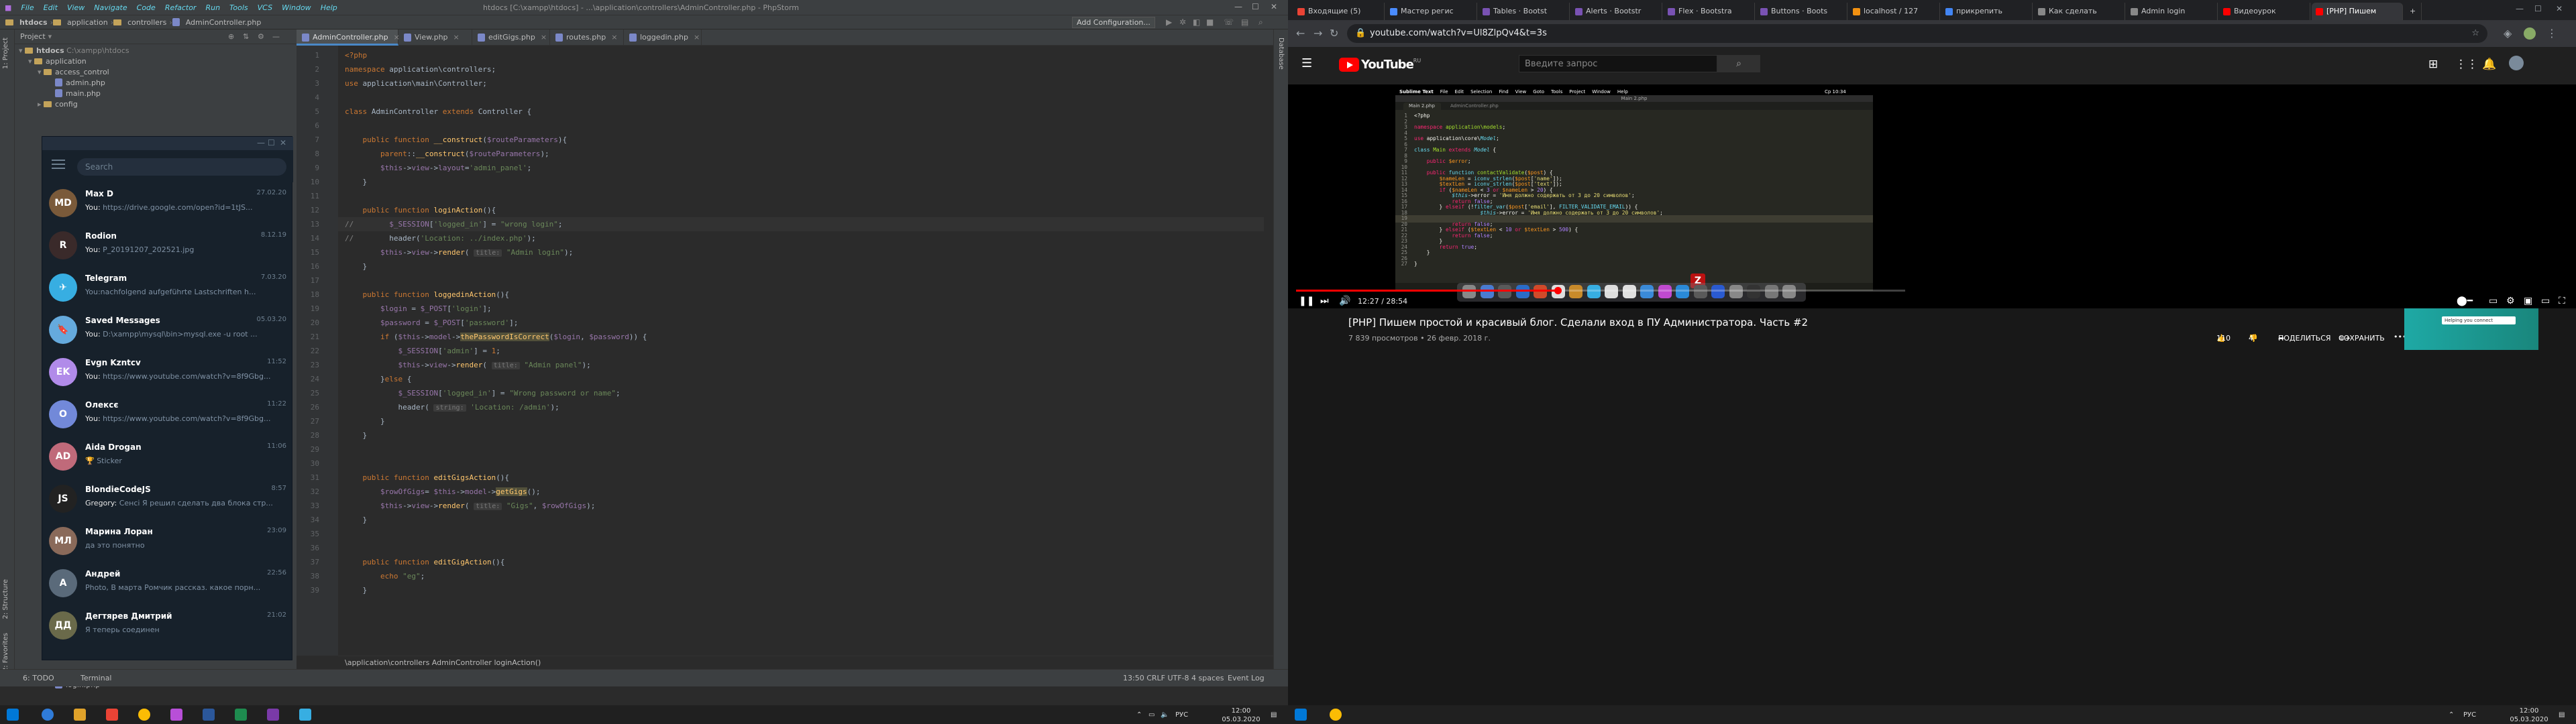 The image size is (2576, 724). Describe the element at coordinates (2357, 11) in the screenshot. I see `browser-tab: [PHP] Пишем` at that location.